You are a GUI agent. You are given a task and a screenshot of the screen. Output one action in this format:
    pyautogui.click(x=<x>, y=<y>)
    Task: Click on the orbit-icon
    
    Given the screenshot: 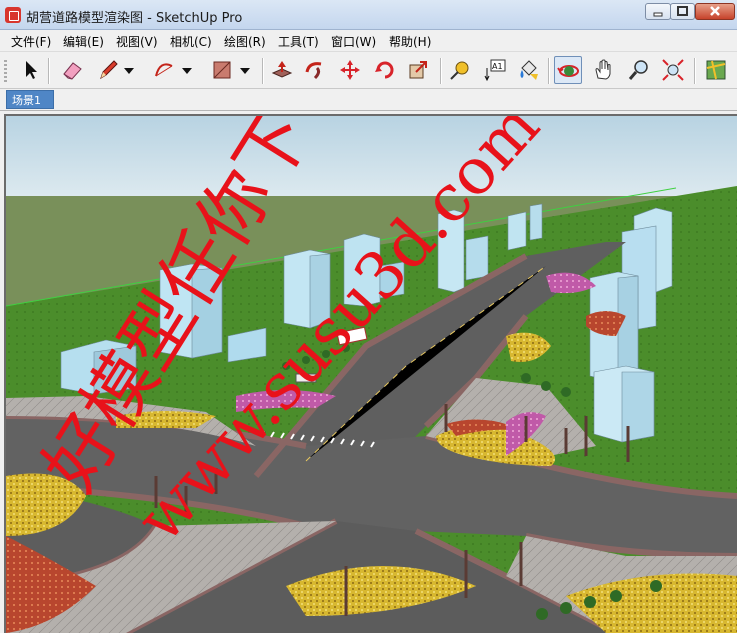 What is the action you would take?
    pyautogui.click(x=568, y=71)
    